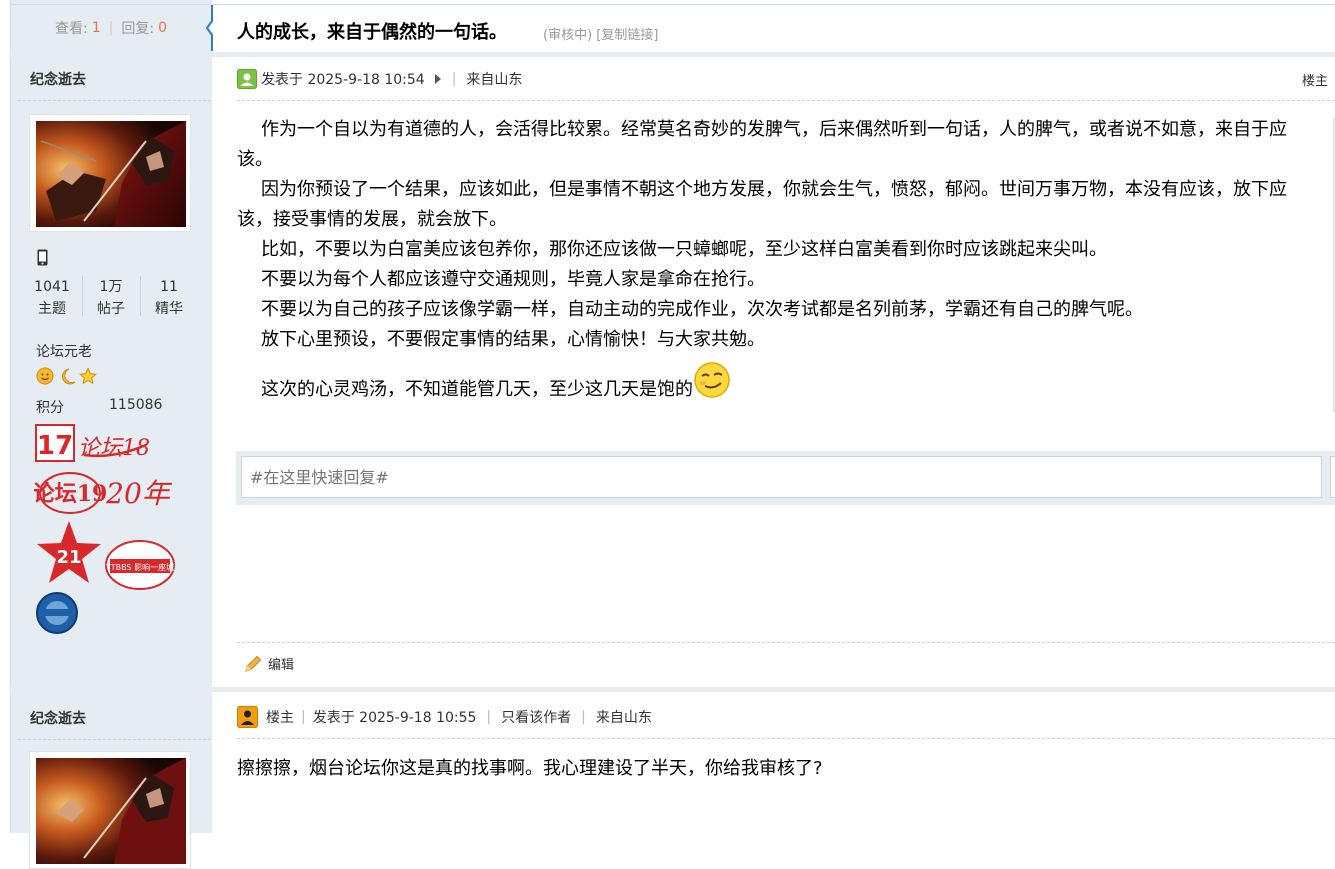 Image resolution: width=1335 pixels, height=869 pixels. What do you see at coordinates (247, 717) in the screenshot?
I see `louzhu-badge-icon` at bounding box center [247, 717].